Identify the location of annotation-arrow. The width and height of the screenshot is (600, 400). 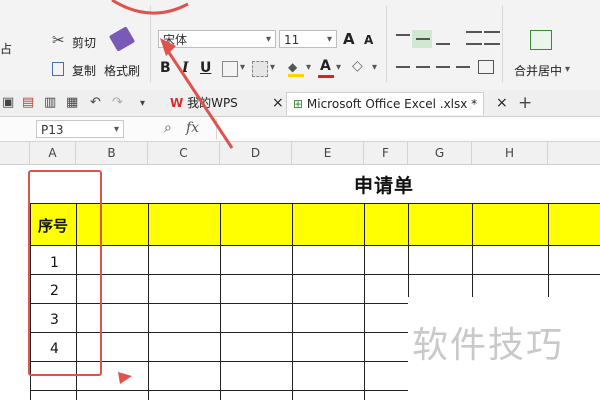
(199, 98).